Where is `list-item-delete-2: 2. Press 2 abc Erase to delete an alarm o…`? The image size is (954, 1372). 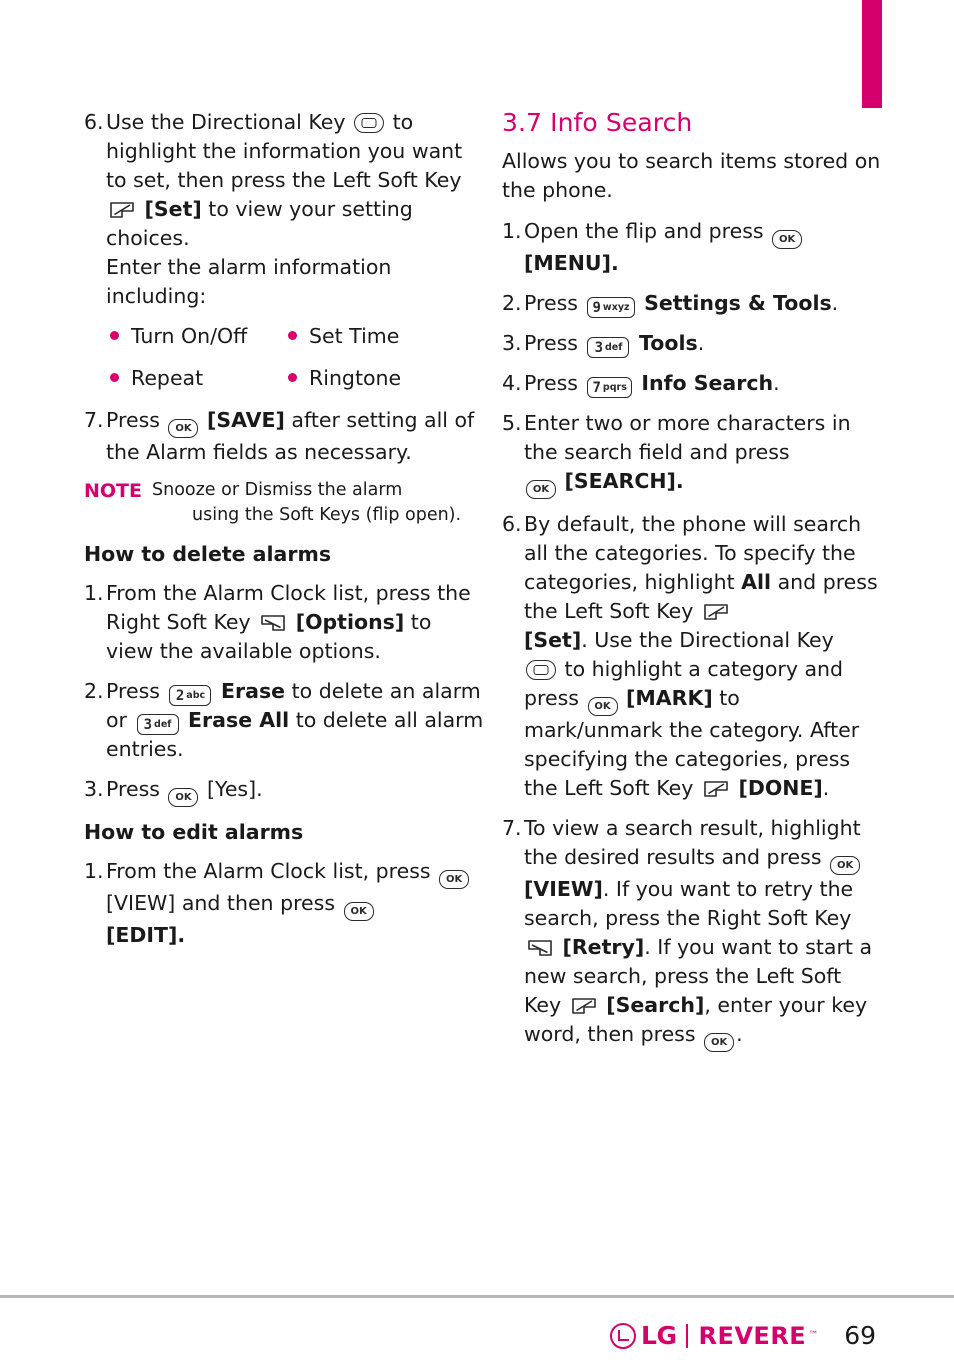 list-item-delete-2: 2. Press 2 abc Erase to delete an alarm o… is located at coordinates (284, 720).